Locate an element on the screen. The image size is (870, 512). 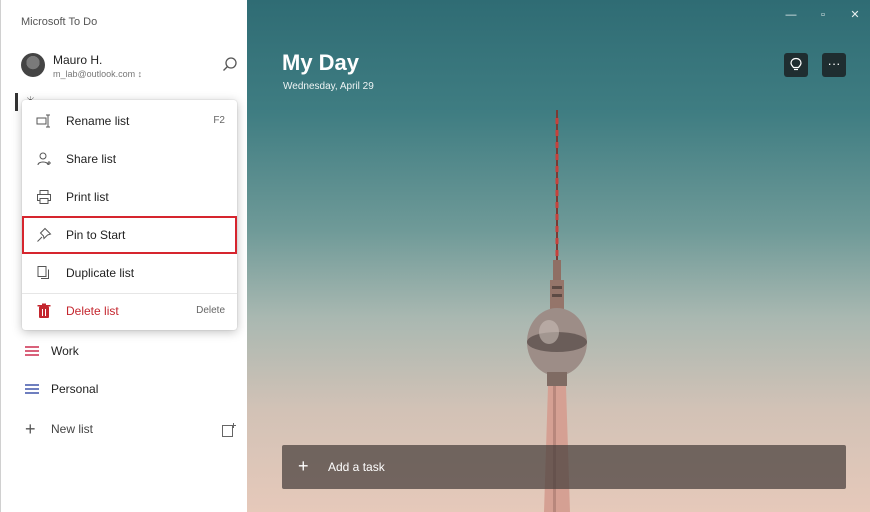
menu-item-print-list: Print list is located at coordinates (129, 197).